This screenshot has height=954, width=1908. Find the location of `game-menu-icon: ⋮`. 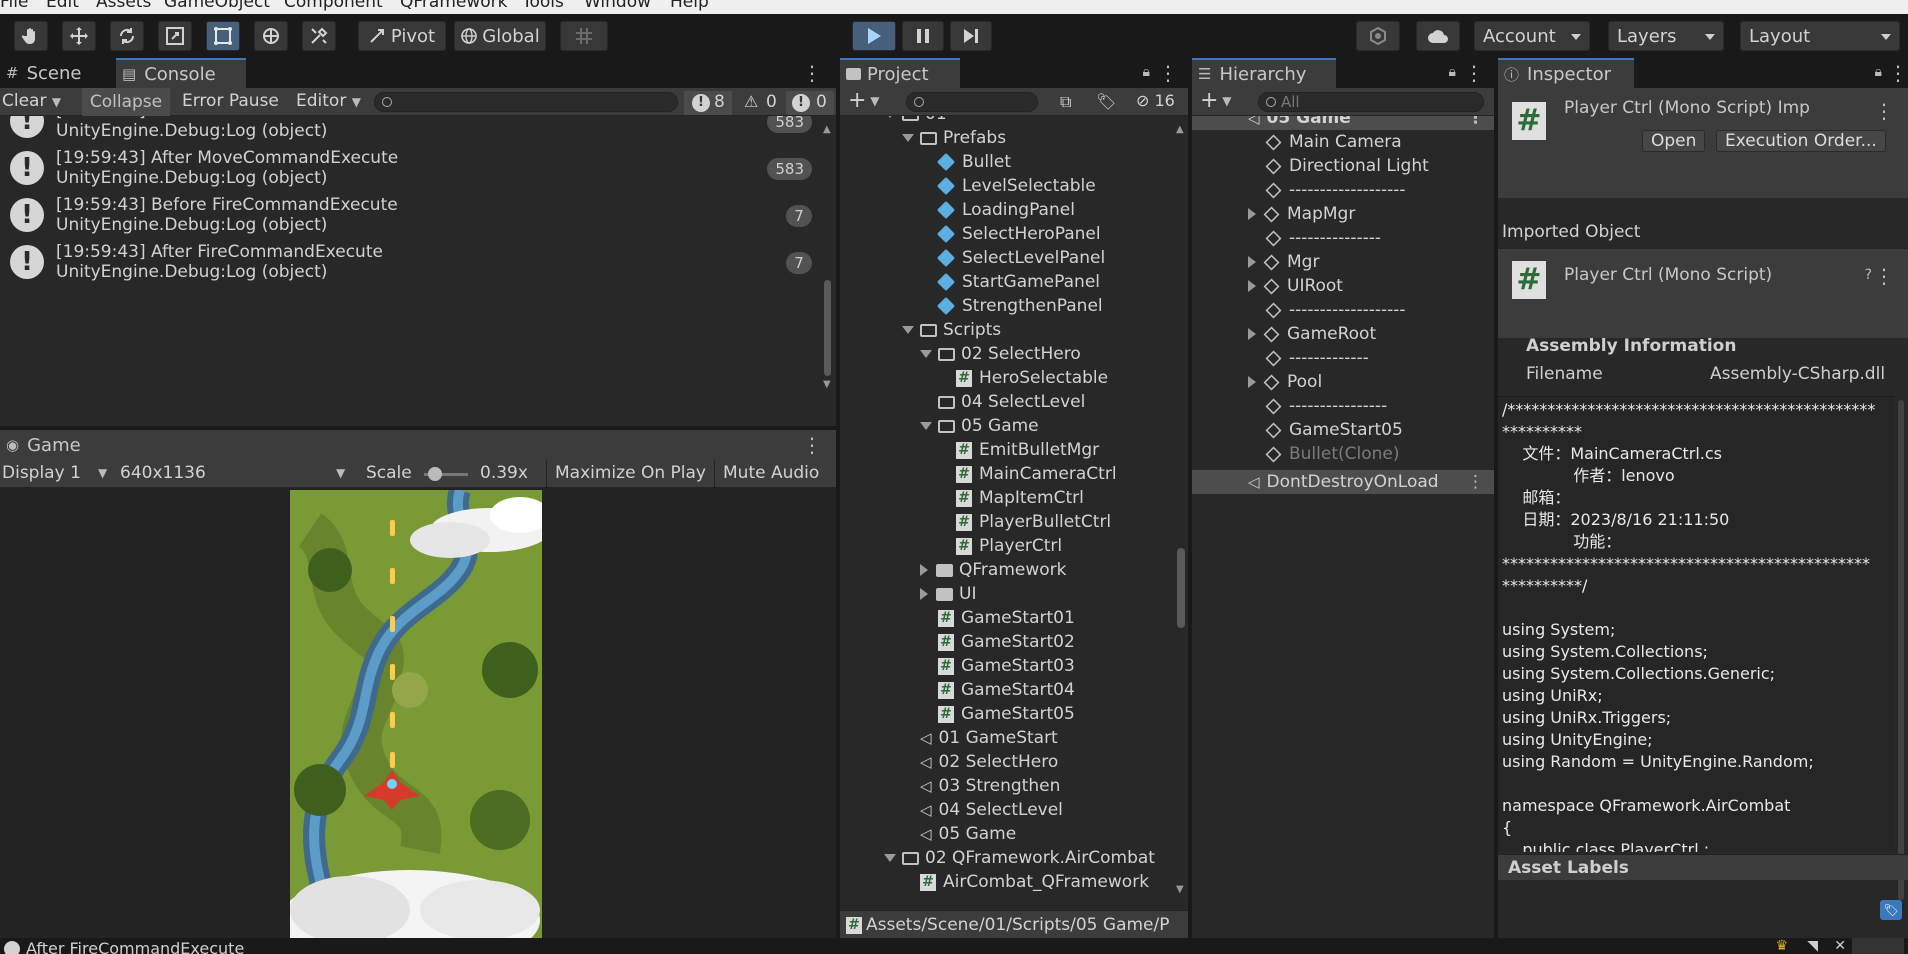

game-menu-icon: ⋮ is located at coordinates (812, 445).